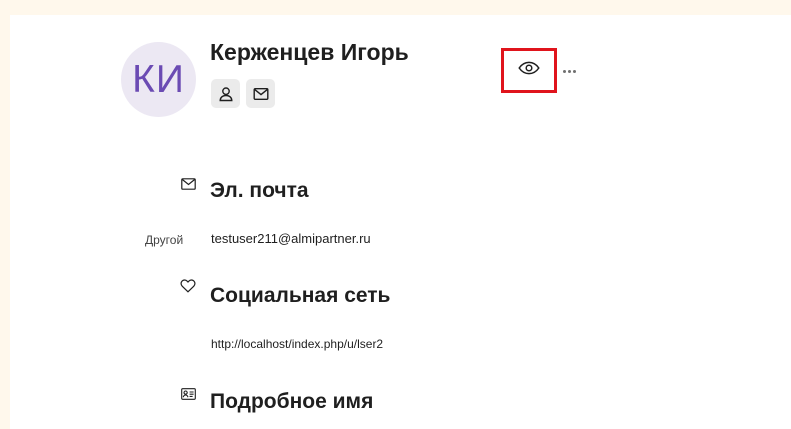  I want to click on heart-icon, so click(188, 286).